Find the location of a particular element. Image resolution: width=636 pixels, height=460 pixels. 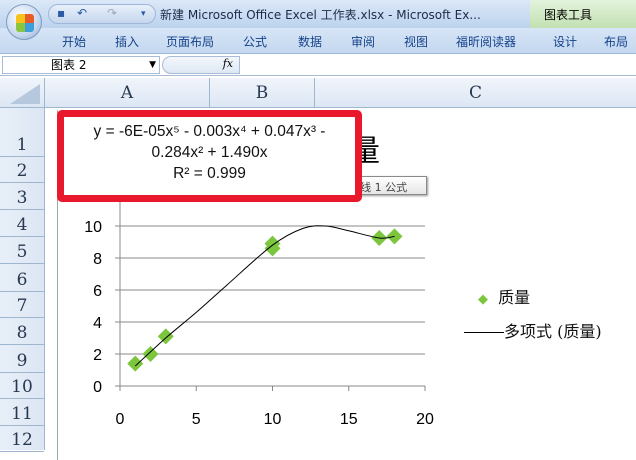

y-tick-label: 8 is located at coordinates (97, 259).